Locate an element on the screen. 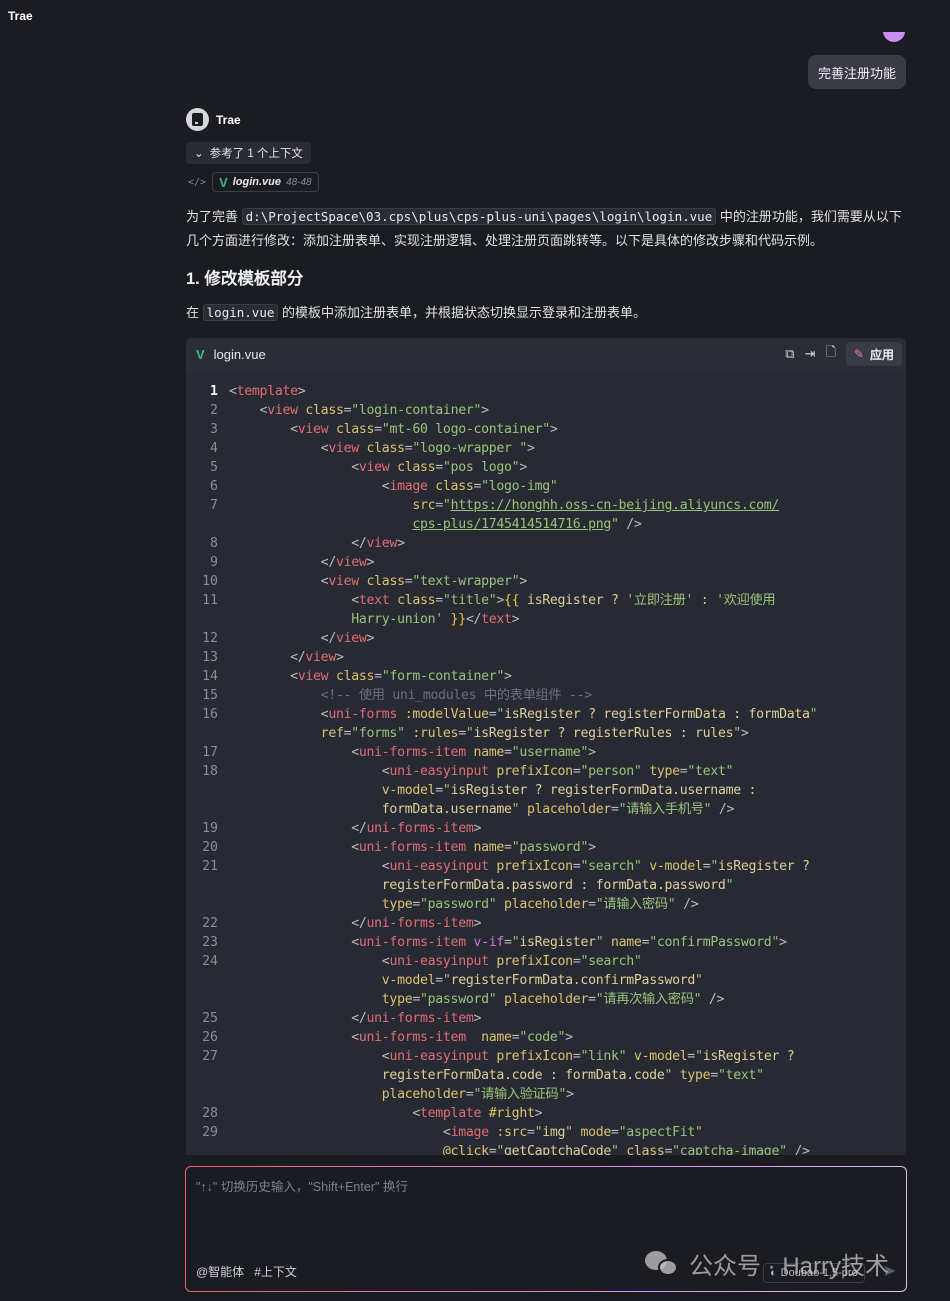 This screenshot has width=950, height=1301. code-token: isRegister ? is located at coordinates (748, 1056).